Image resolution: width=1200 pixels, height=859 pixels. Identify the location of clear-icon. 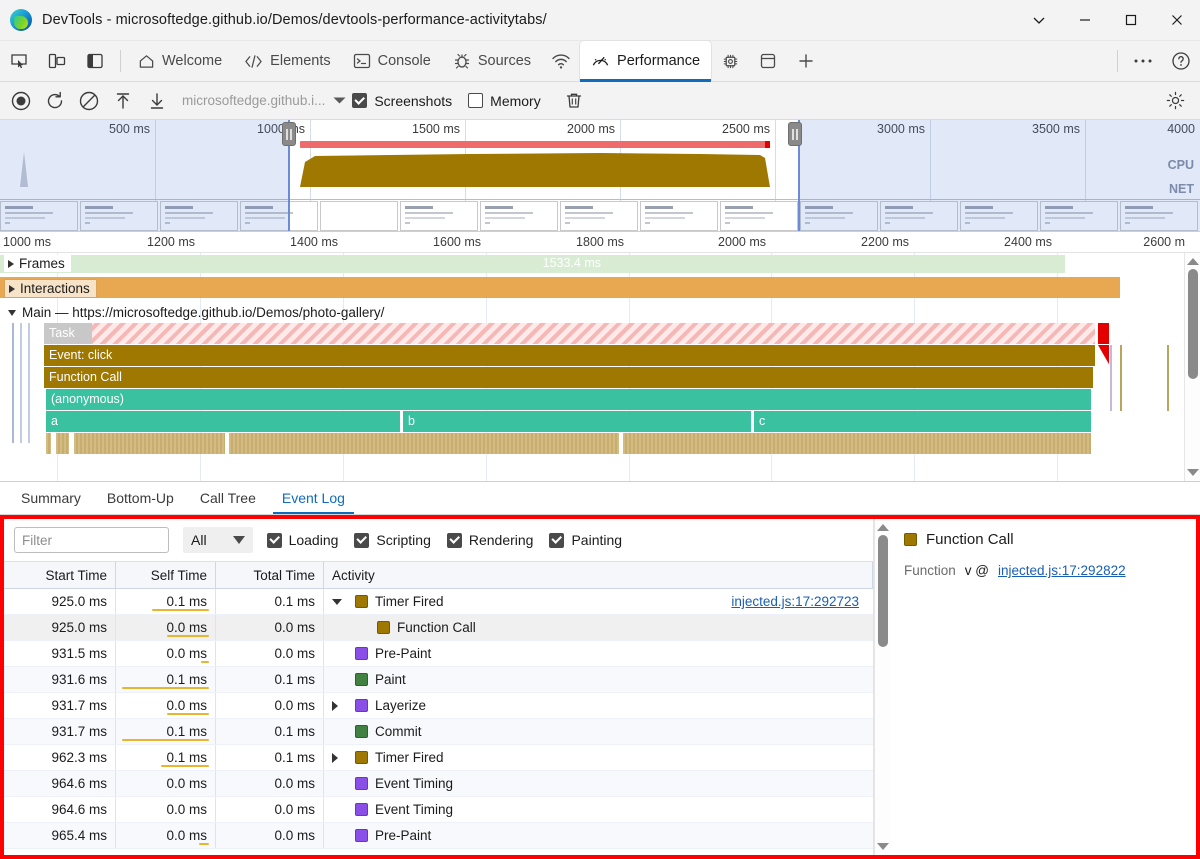
(89, 101).